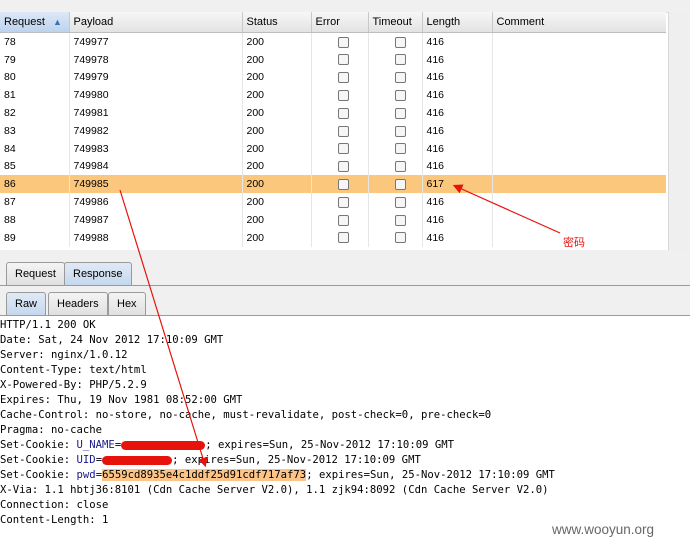  What do you see at coordinates (98, 273) in the screenshot?
I see `tab-response: Response` at bounding box center [98, 273].